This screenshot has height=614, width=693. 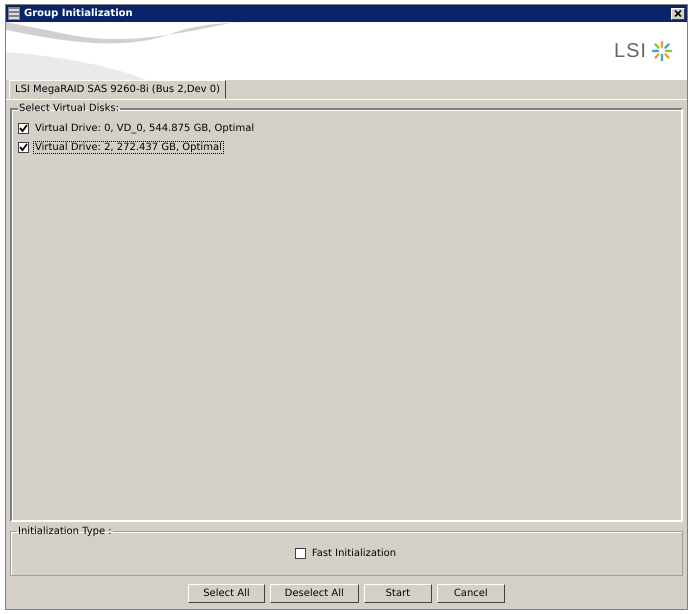 I want to click on tab: LSI MegaRAID SAS 9260-8i (Bus 2,Dev 0), so click(x=117, y=89).